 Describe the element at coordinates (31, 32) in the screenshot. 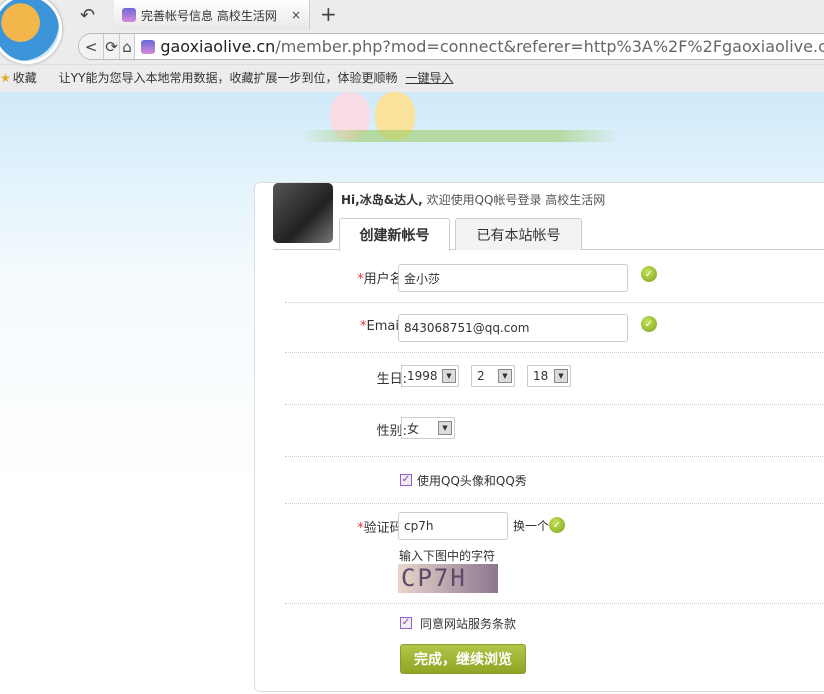

I see `browser-logo` at that location.